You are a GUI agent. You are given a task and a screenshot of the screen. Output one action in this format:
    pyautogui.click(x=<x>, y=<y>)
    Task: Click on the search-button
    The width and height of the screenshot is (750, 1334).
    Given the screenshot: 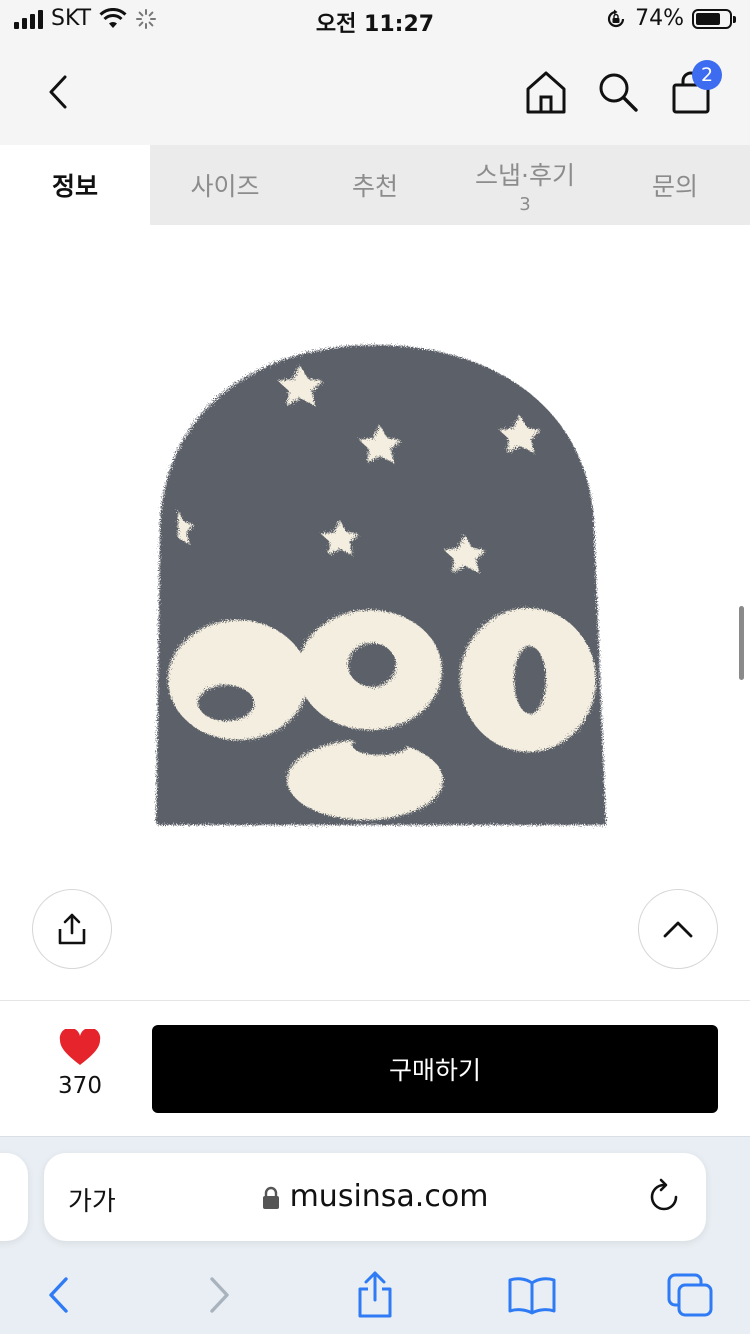 What is the action you would take?
    pyautogui.click(x=618, y=92)
    